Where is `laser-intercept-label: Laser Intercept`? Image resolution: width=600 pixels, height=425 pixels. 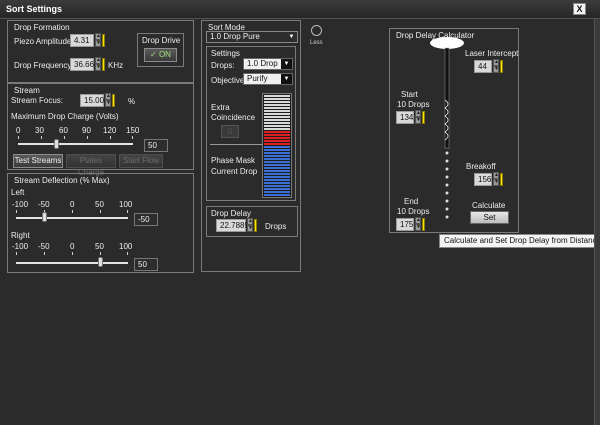 laser-intercept-label: Laser Intercept is located at coordinates (492, 53).